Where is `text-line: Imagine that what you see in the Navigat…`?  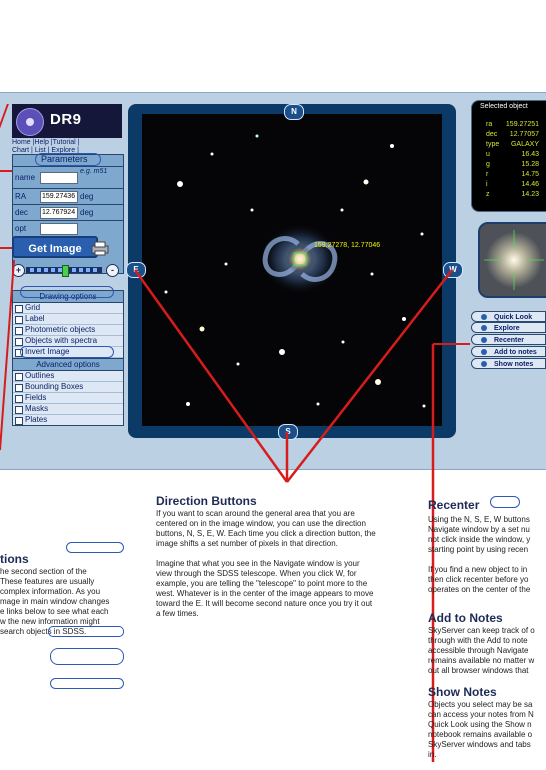
text-line: Imagine that what you see in the Navigat… is located at coordinates (258, 563).